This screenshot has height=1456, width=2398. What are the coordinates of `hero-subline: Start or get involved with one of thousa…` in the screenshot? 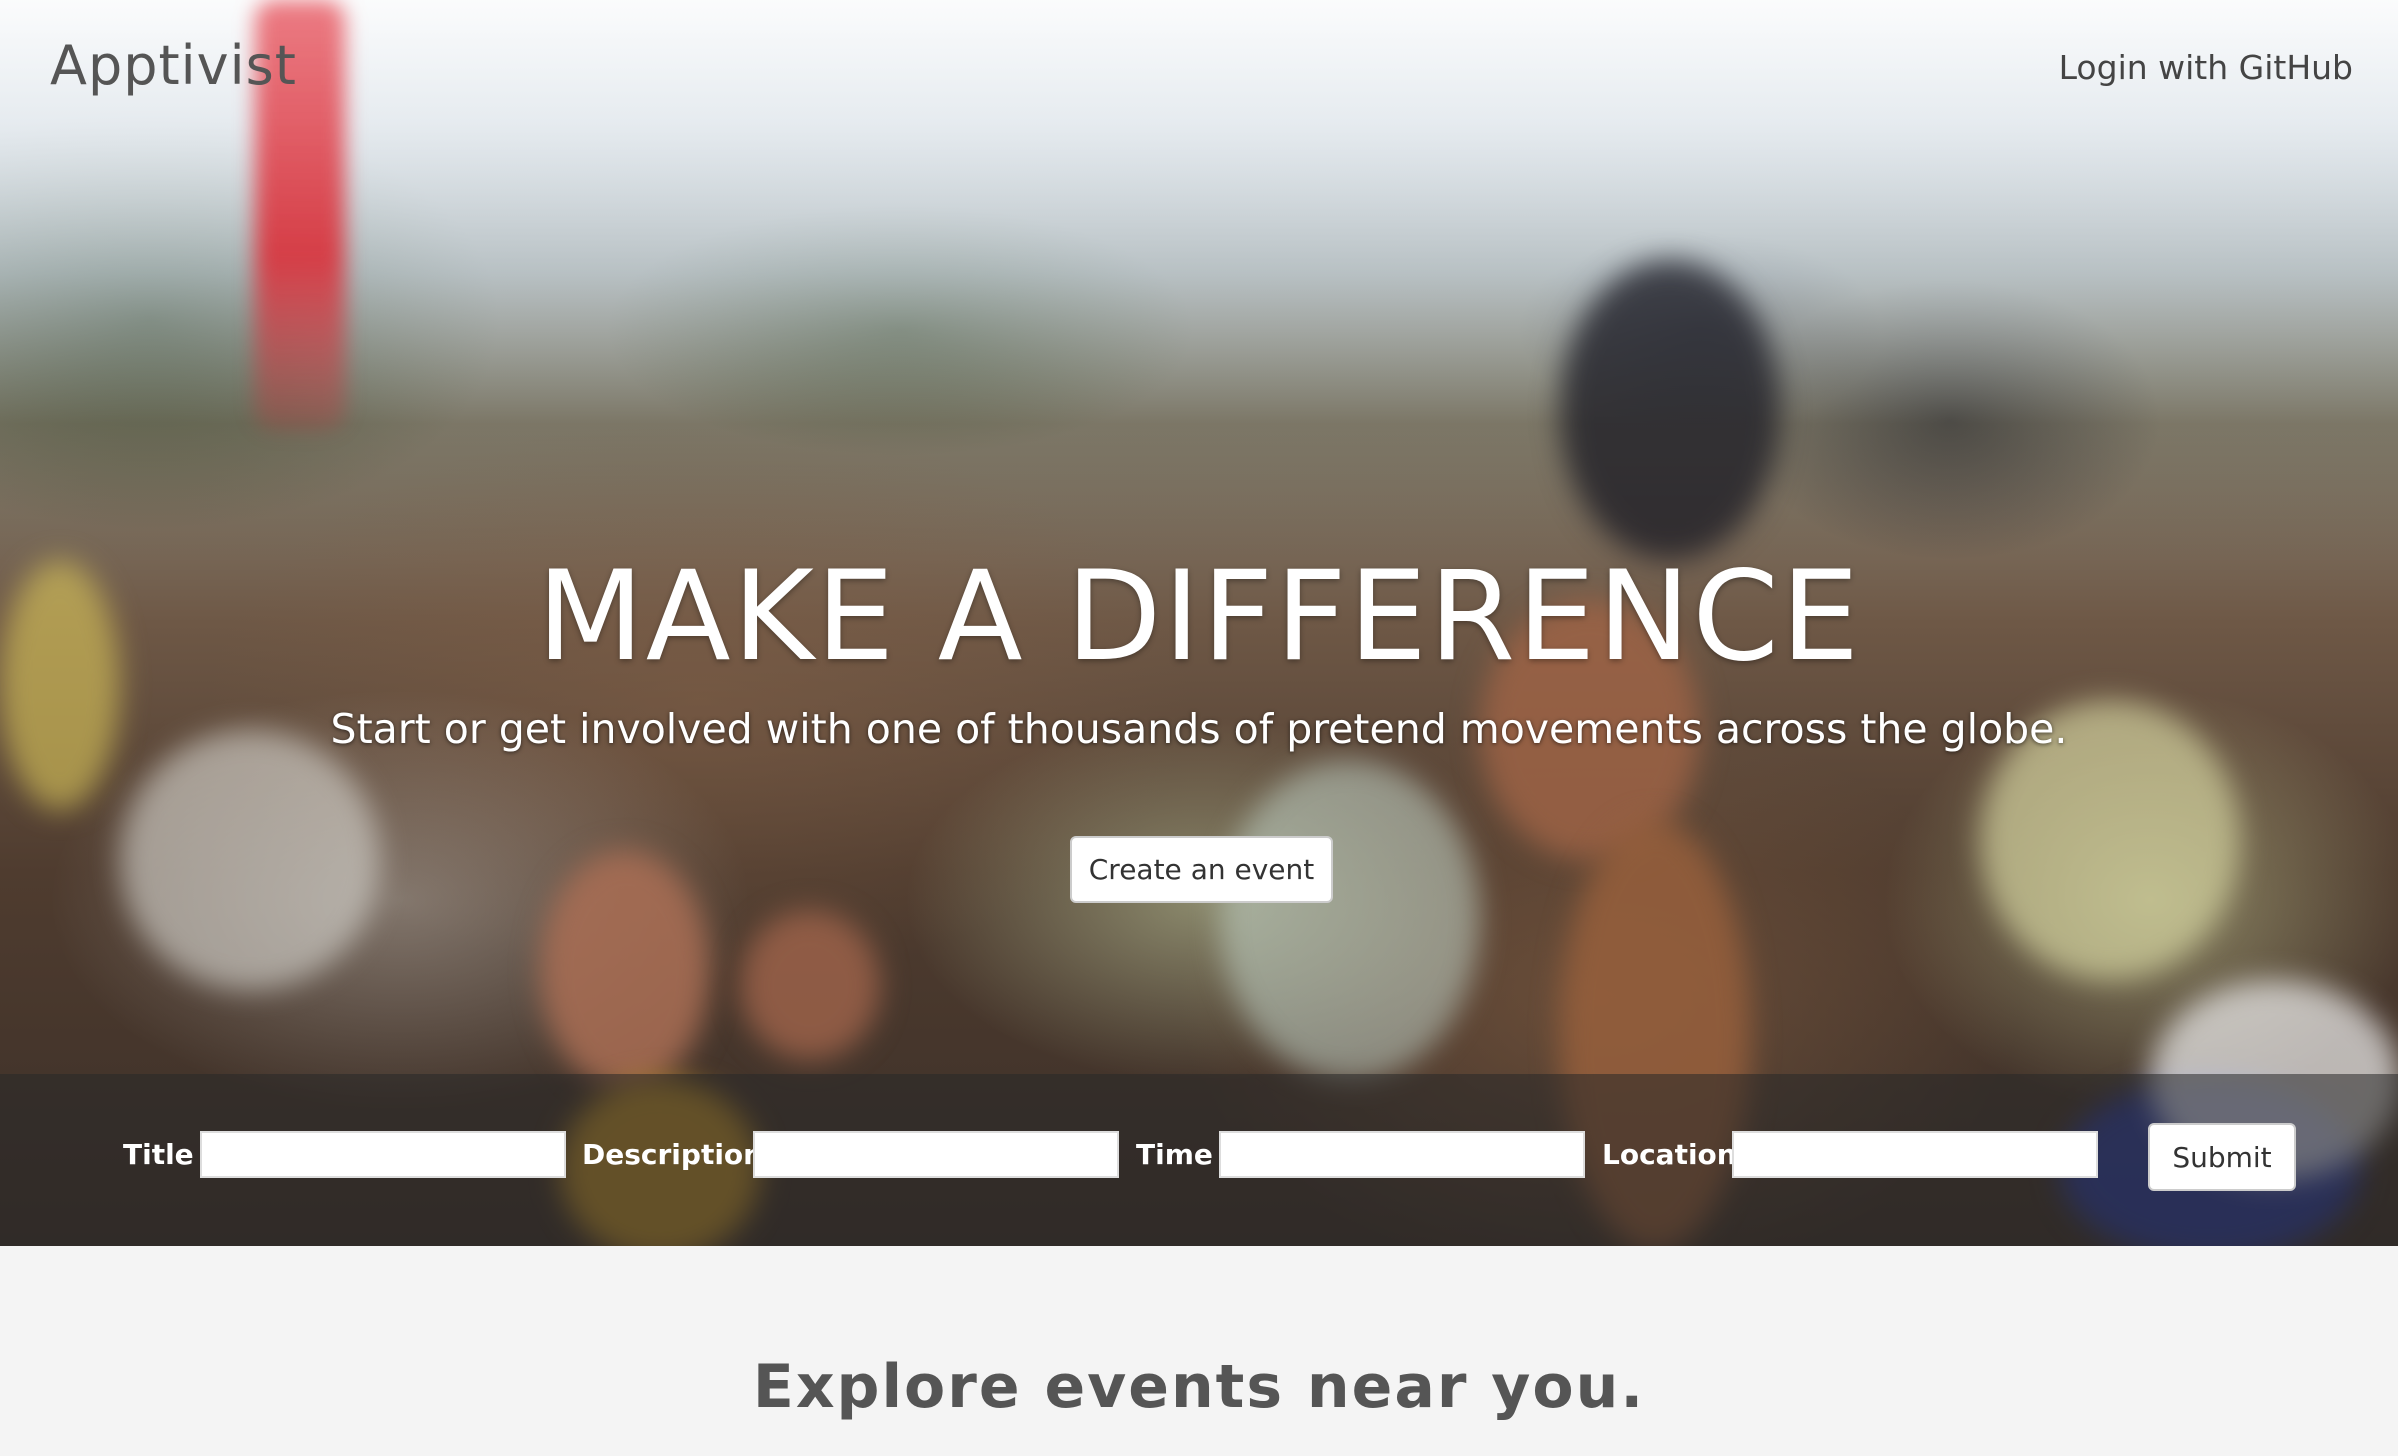 It's located at (1199, 729).